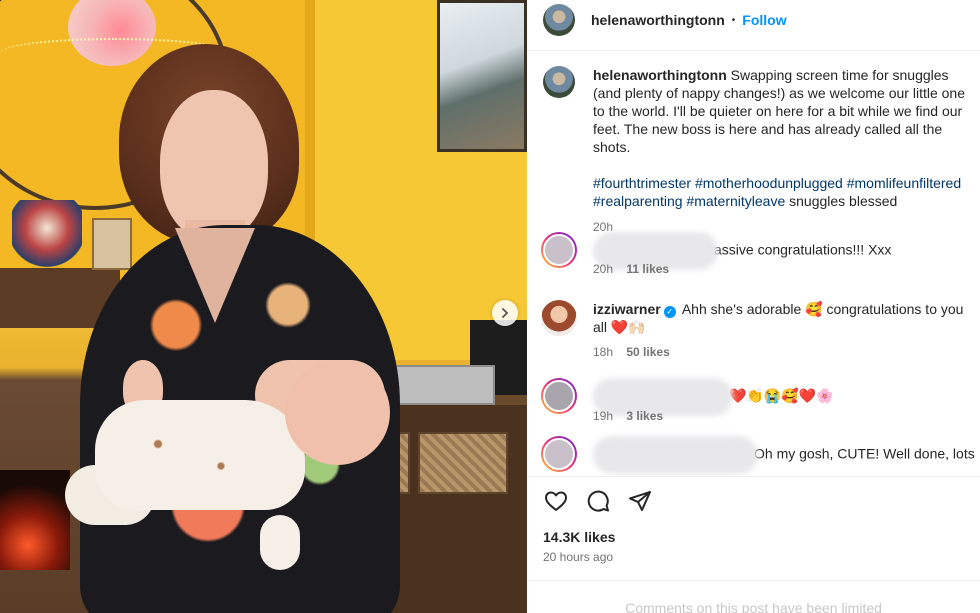  I want to click on comment-time: 18h, so click(603, 352).